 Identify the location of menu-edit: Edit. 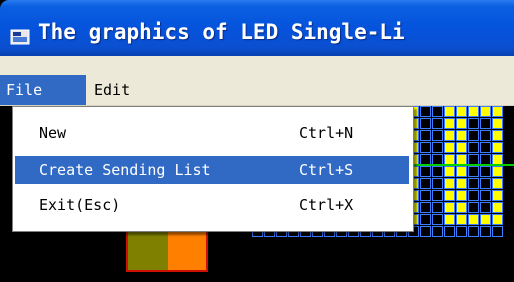
(112, 90).